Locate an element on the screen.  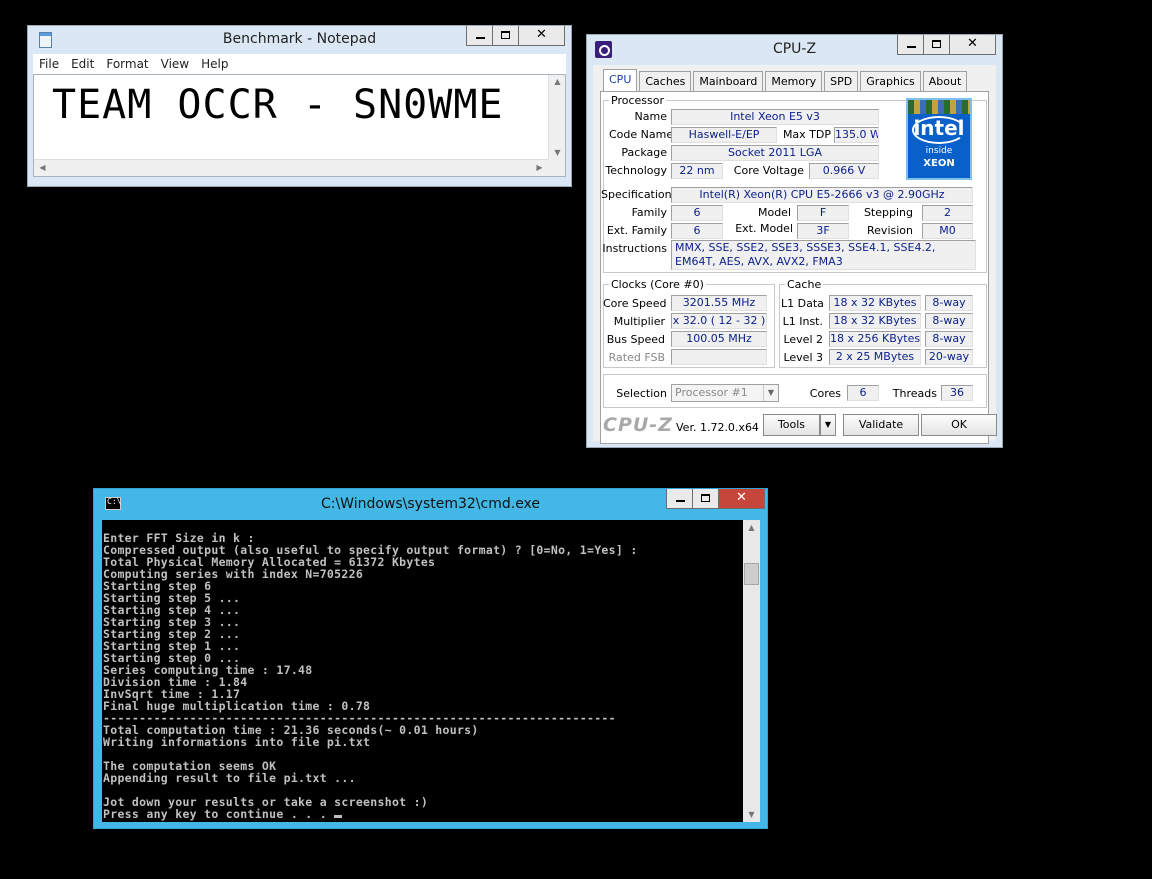
intel-xeon-logo: intel inside XEON is located at coordinates (939, 139).